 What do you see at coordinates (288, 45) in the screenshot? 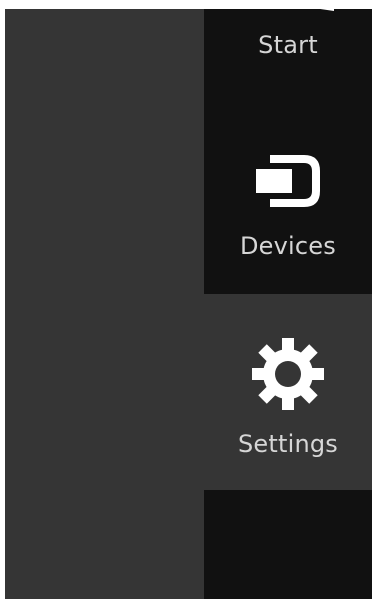
I see `charm-start-label: Start` at bounding box center [288, 45].